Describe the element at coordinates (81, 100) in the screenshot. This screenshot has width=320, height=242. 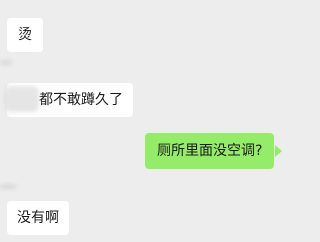
I see `message-text: 都不敢蹲久了` at that location.